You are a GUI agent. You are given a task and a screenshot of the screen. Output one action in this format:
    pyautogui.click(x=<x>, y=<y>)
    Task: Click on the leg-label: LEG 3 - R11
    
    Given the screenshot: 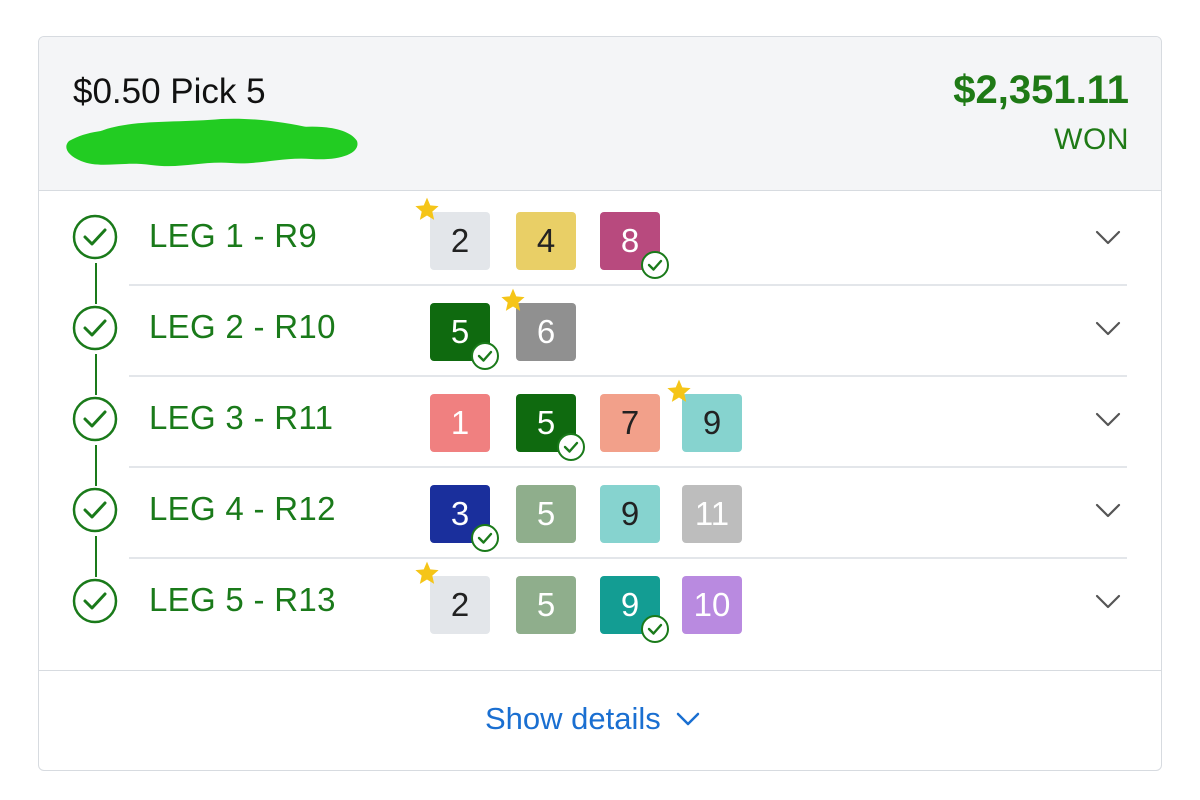 What is the action you would take?
    pyautogui.click(x=241, y=417)
    